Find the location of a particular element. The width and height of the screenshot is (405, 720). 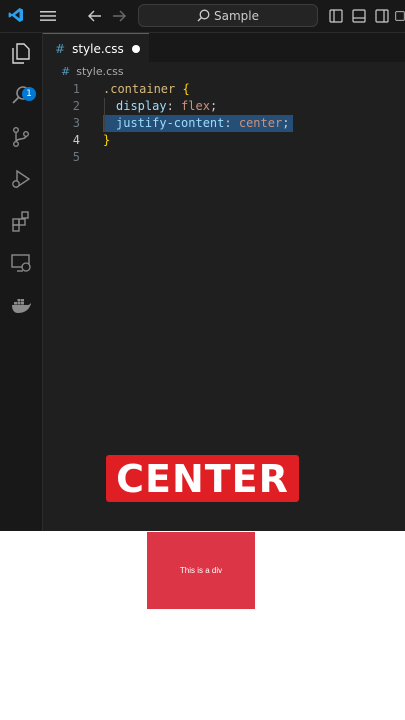

line-number: 2 is located at coordinates (76, 106).